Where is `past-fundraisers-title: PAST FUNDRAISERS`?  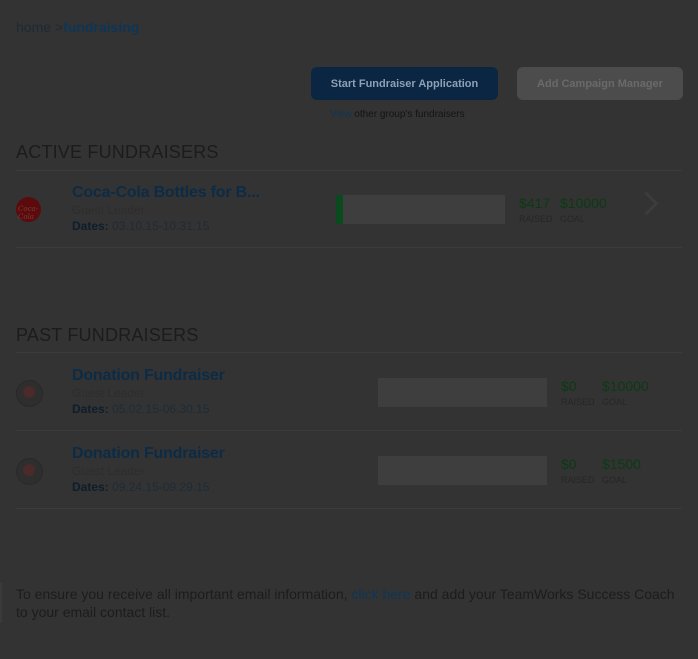 past-fundraisers-title: PAST FUNDRAISERS is located at coordinates (107, 335).